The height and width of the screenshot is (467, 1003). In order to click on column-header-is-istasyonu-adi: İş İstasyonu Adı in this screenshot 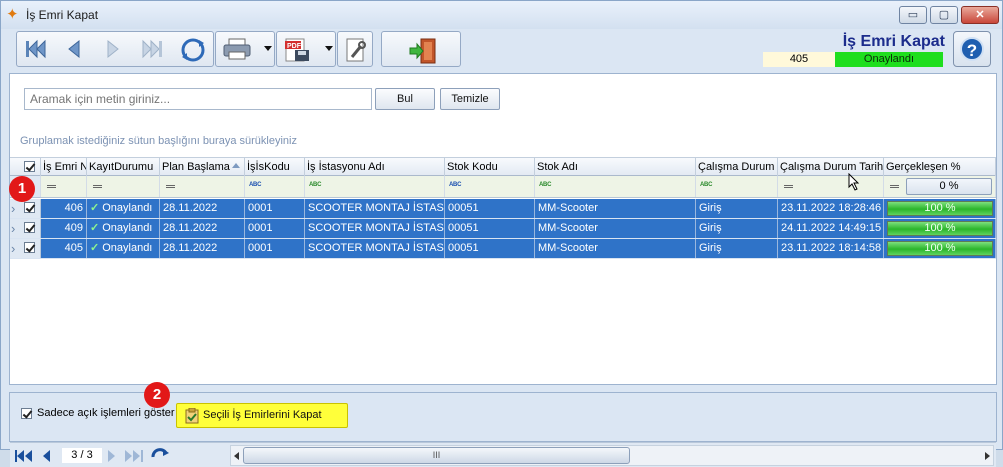, I will do `click(375, 167)`.